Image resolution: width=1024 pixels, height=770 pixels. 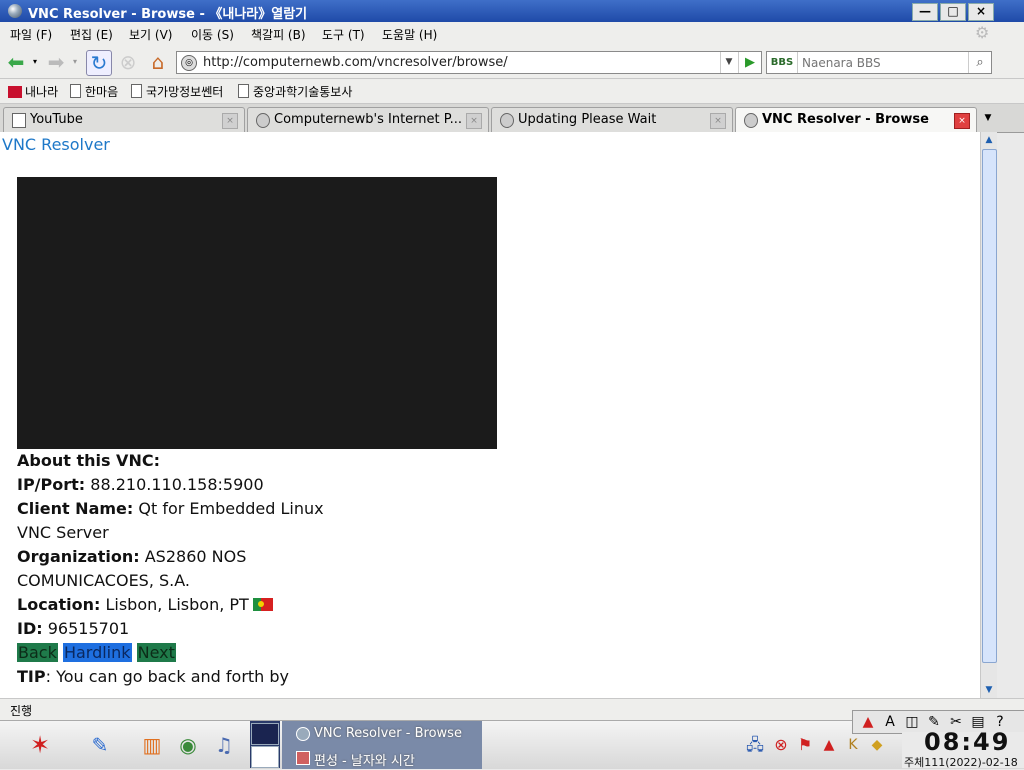 I want to click on font-icon: A, so click(x=890, y=722).